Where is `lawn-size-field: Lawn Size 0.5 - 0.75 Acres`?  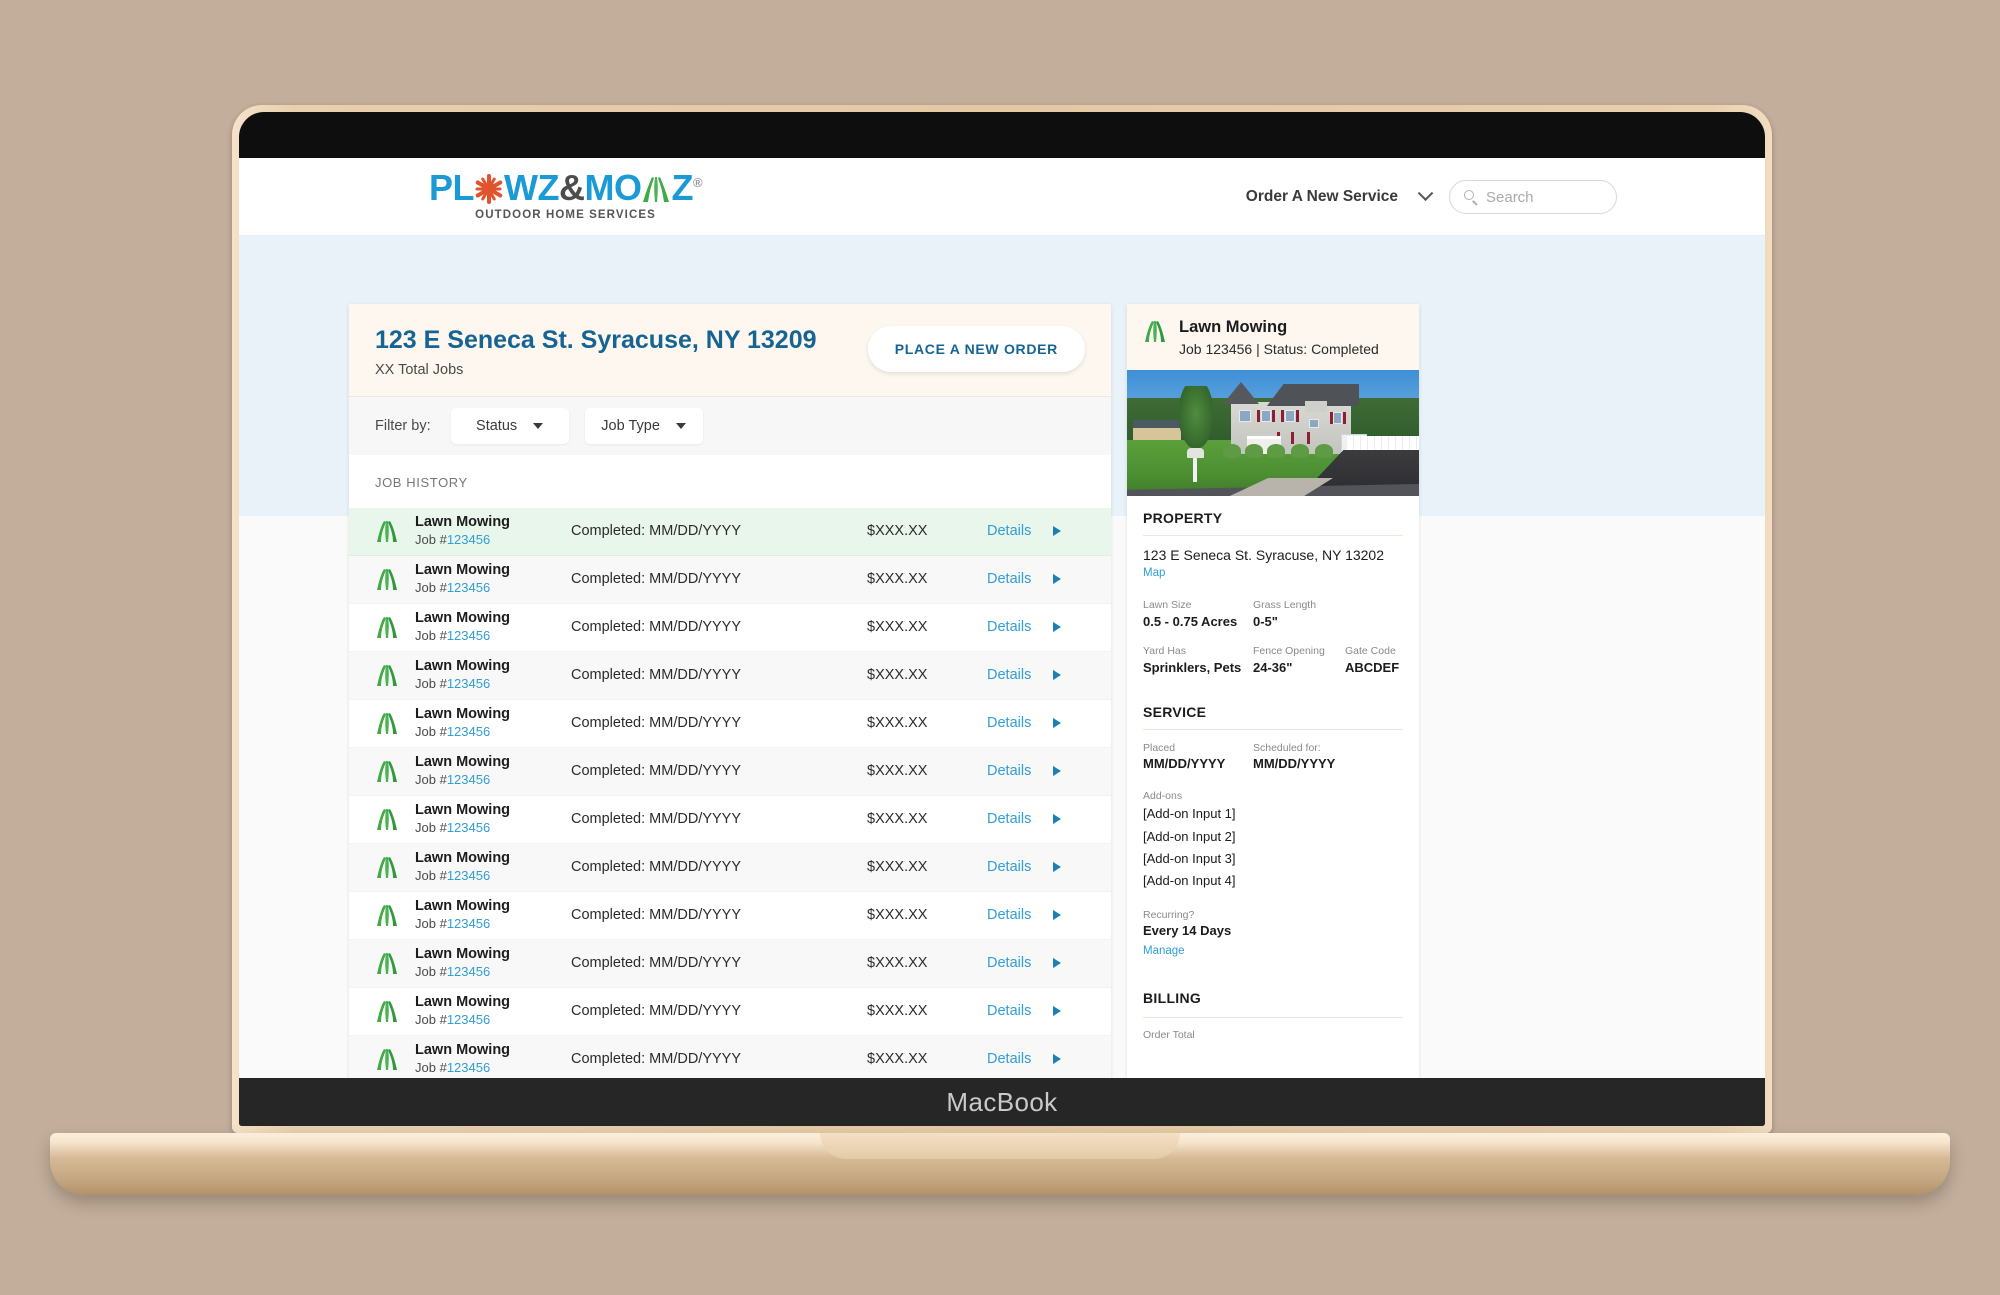
lawn-size-field: Lawn Size 0.5 - 0.75 Acres is located at coordinates (1198, 614).